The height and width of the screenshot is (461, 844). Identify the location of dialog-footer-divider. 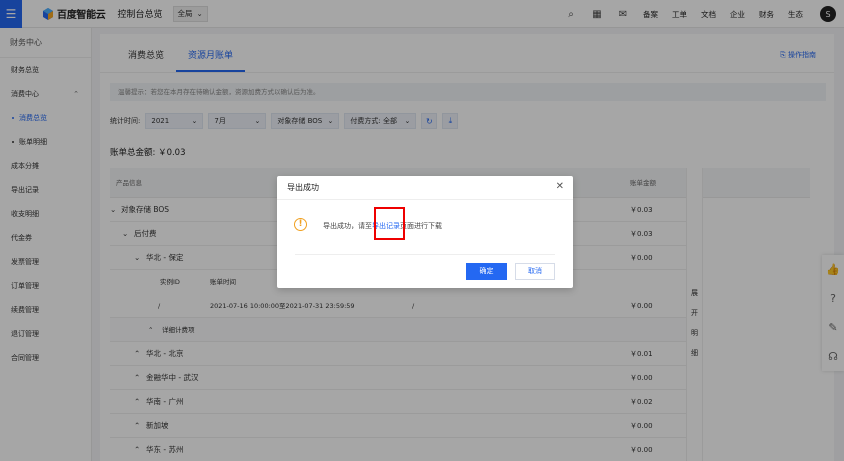
(425, 254).